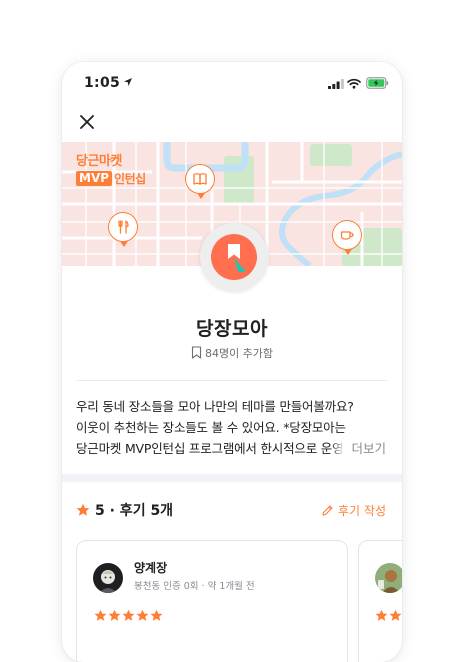  I want to click on map-pin-book, so click(200, 181).